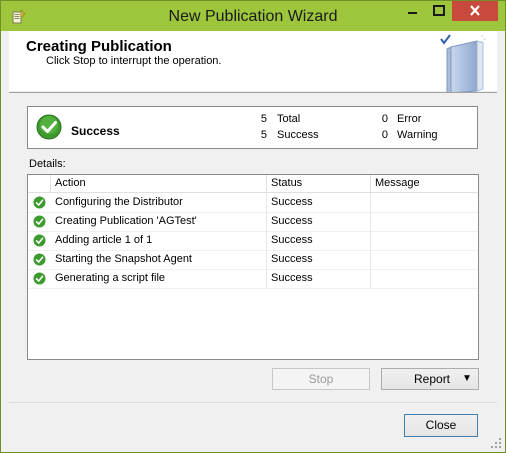 This screenshot has width=506, height=453. I want to click on report-button-label: Report, so click(432, 379).